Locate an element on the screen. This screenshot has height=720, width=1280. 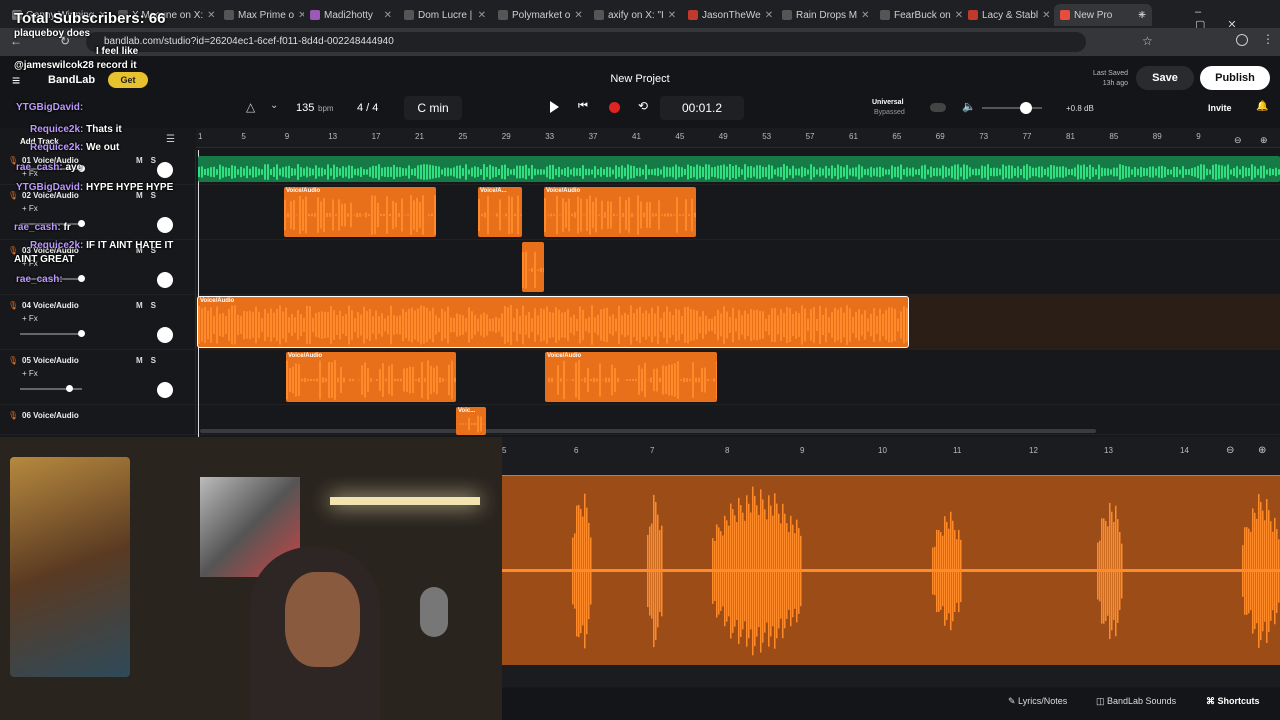
get-button: Get is located at coordinates (128, 80).